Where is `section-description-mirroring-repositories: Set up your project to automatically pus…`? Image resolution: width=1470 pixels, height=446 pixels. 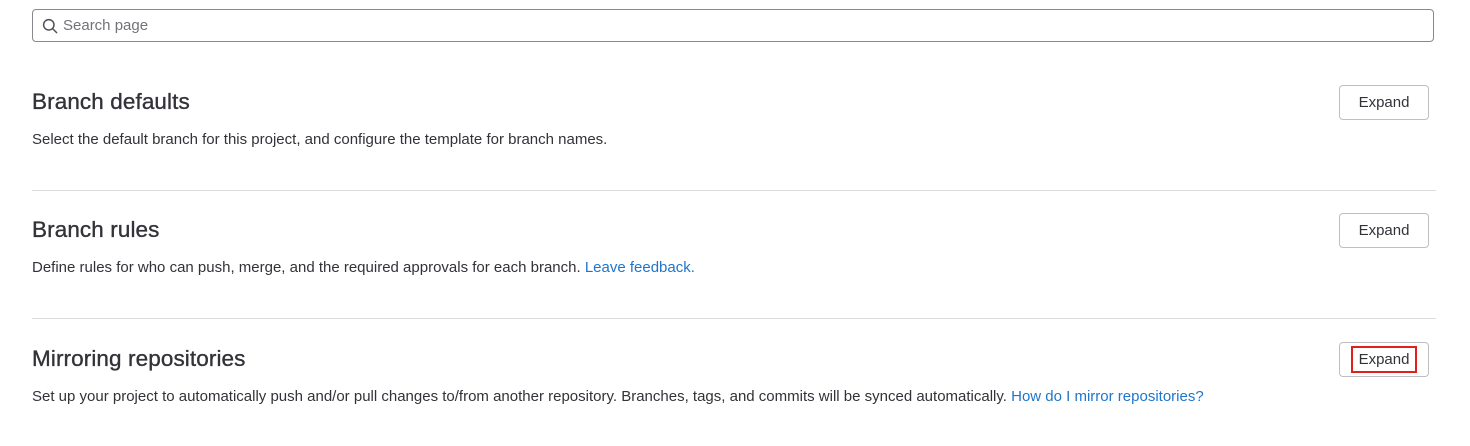
section-description-mirroring-repositories: Set up your project to automatically pus… is located at coordinates (649, 396).